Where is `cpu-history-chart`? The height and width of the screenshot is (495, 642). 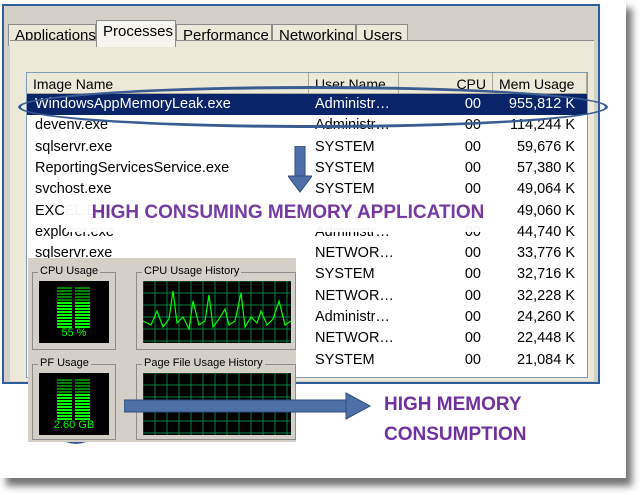
cpu-history-chart is located at coordinates (217, 311).